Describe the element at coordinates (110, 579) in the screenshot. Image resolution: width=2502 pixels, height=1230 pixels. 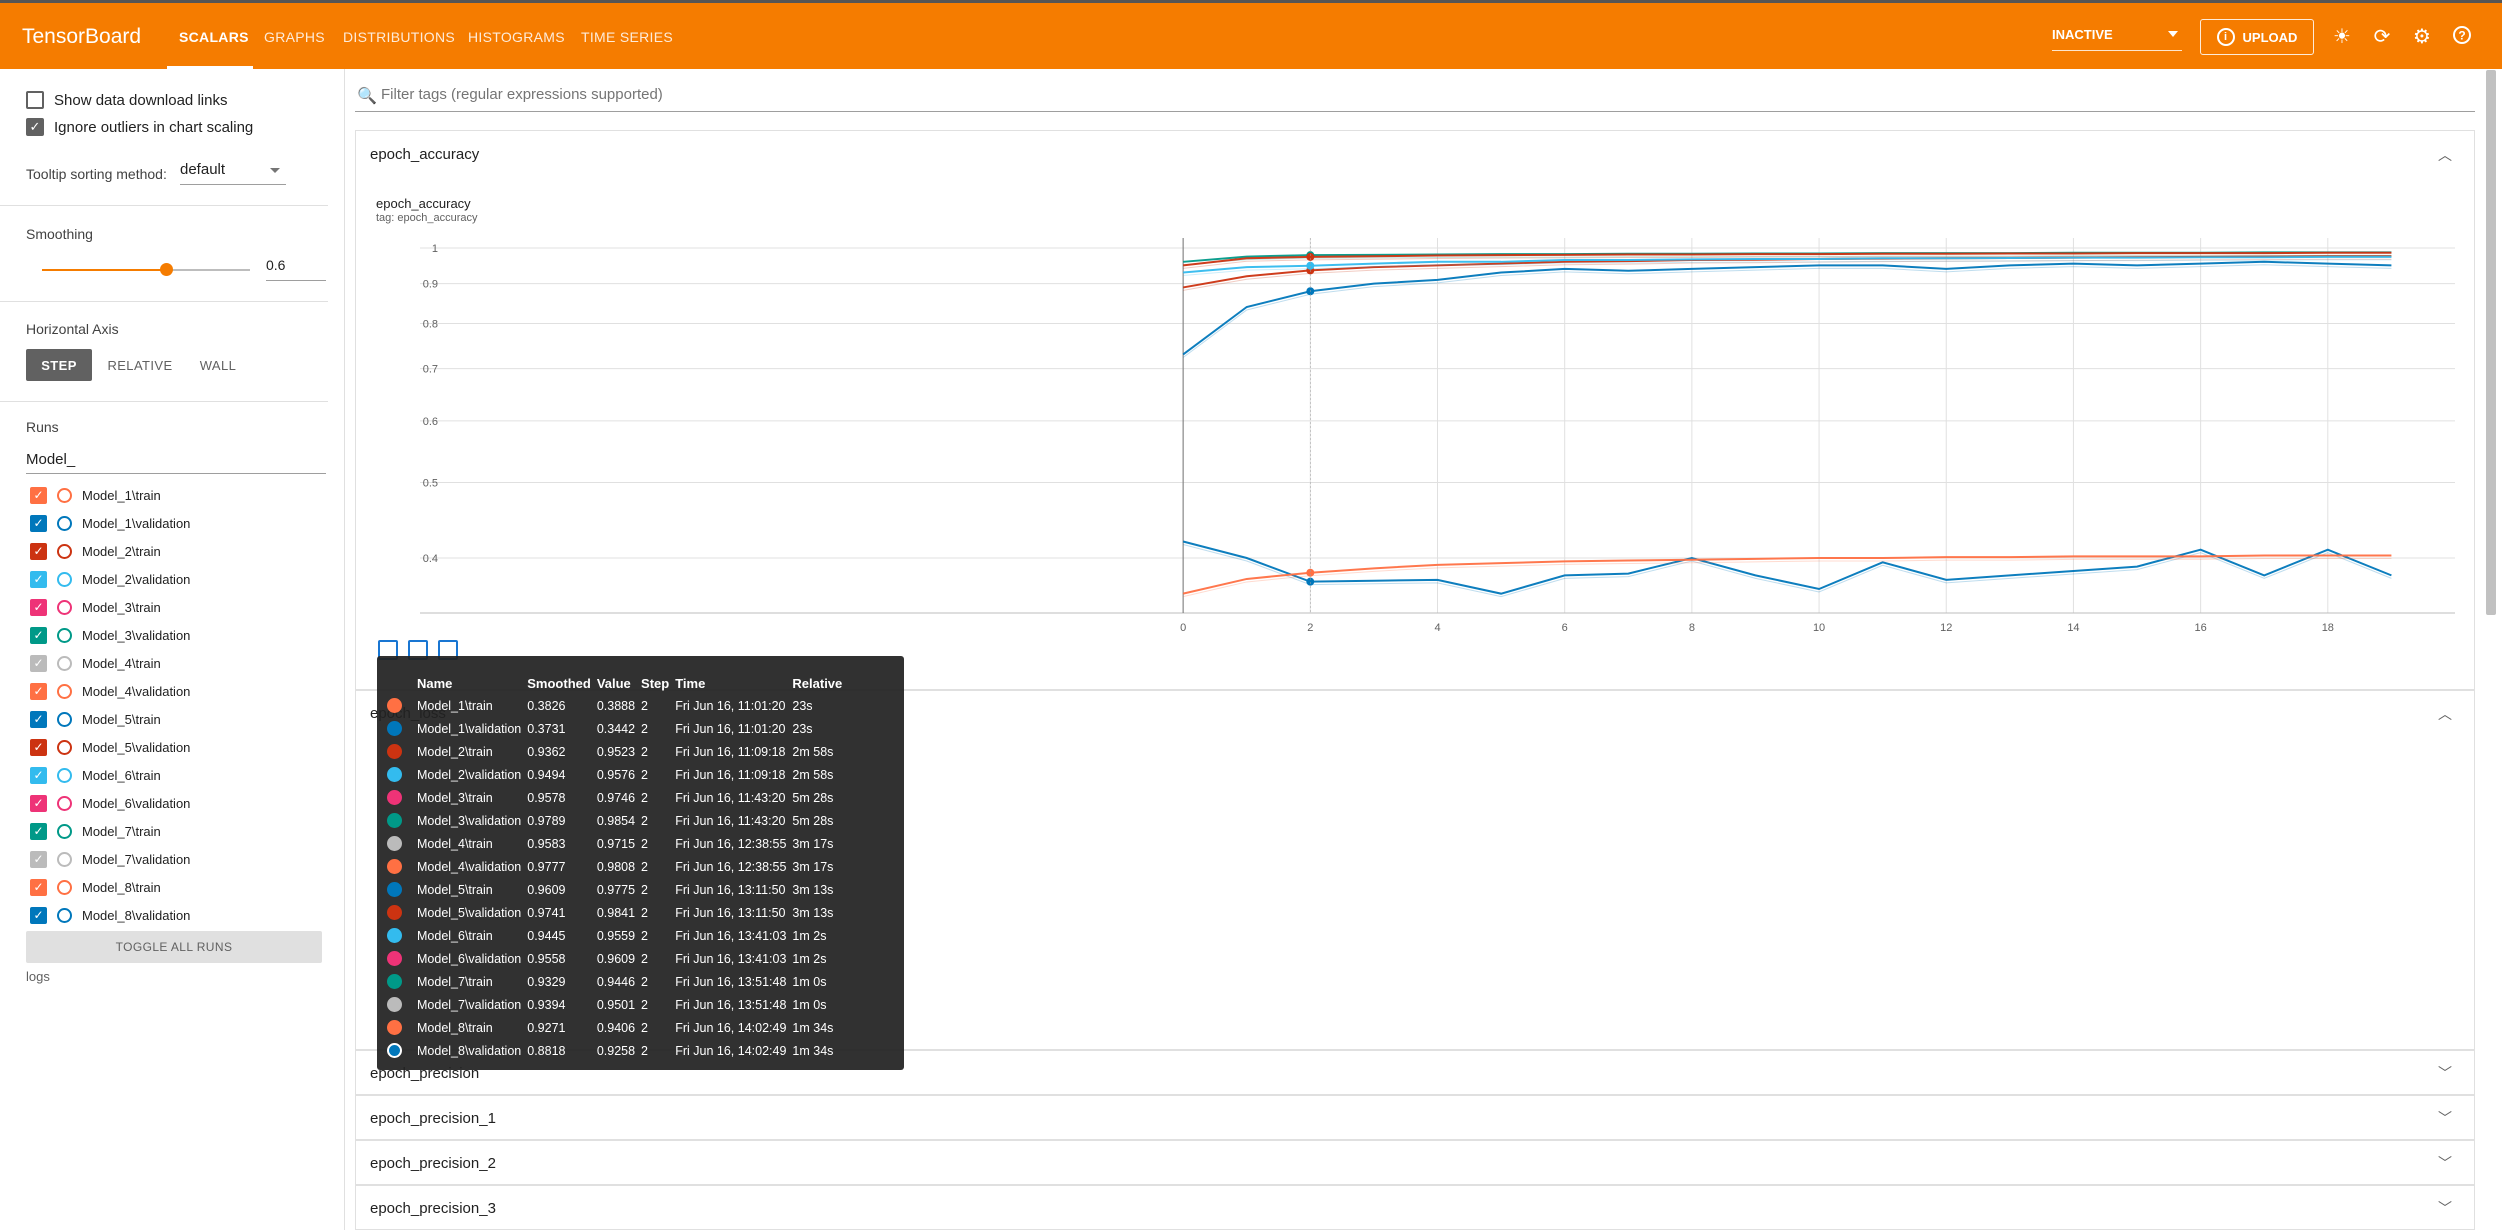
I see `run-item: ✓ Model_2\validation` at that location.